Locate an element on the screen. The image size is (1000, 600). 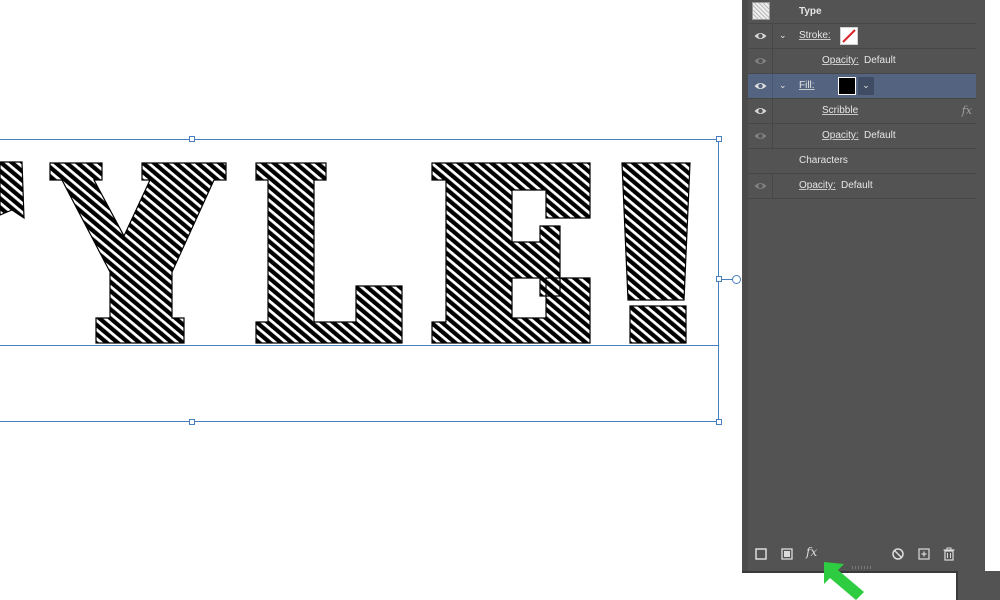
fill-swatch-dropdown: ⌄ is located at coordinates (866, 86).